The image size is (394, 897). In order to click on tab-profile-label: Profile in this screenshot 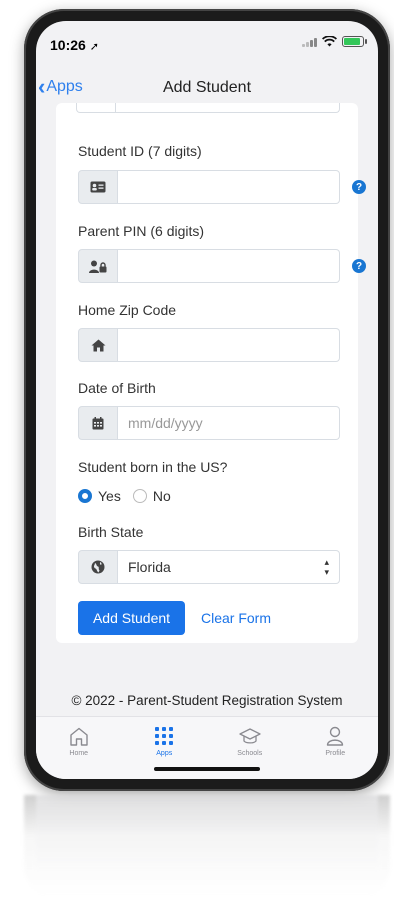, I will do `click(335, 753)`.